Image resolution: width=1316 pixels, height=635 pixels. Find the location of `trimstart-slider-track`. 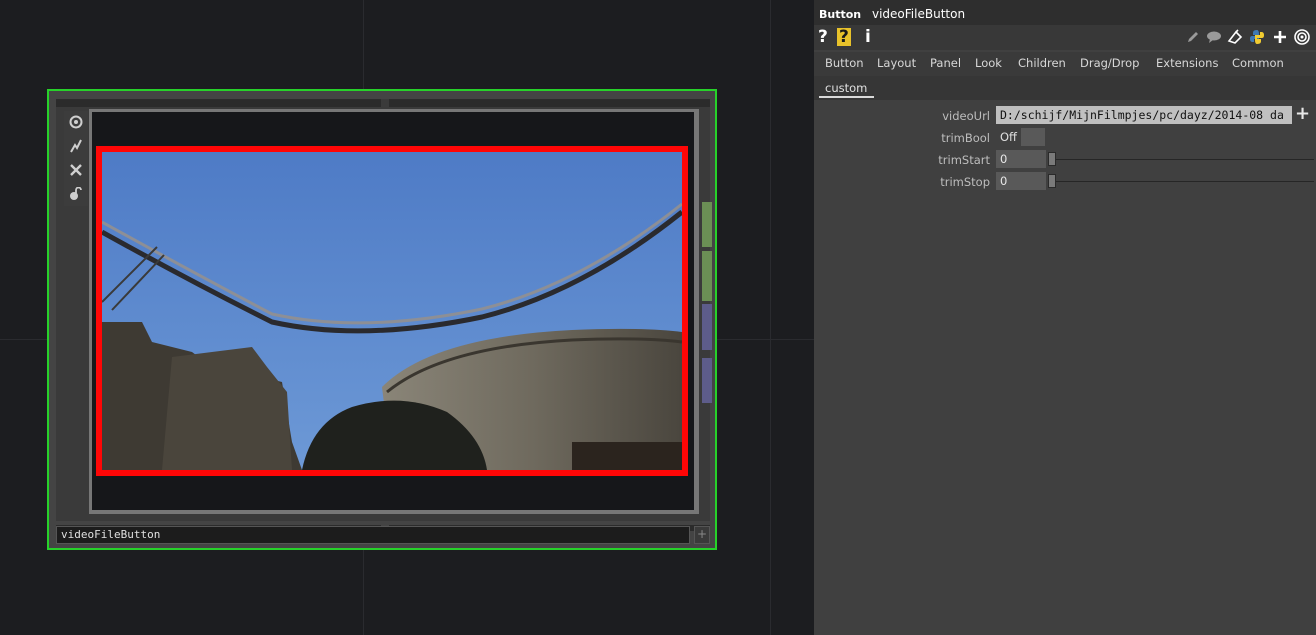

trimstart-slider-track is located at coordinates (1183, 159).